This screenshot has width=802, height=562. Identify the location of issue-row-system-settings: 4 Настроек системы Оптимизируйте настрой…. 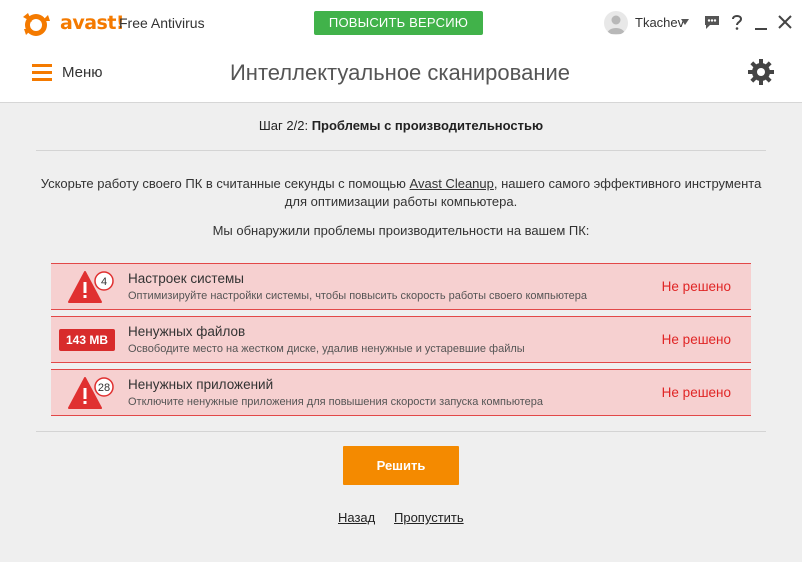
(401, 286).